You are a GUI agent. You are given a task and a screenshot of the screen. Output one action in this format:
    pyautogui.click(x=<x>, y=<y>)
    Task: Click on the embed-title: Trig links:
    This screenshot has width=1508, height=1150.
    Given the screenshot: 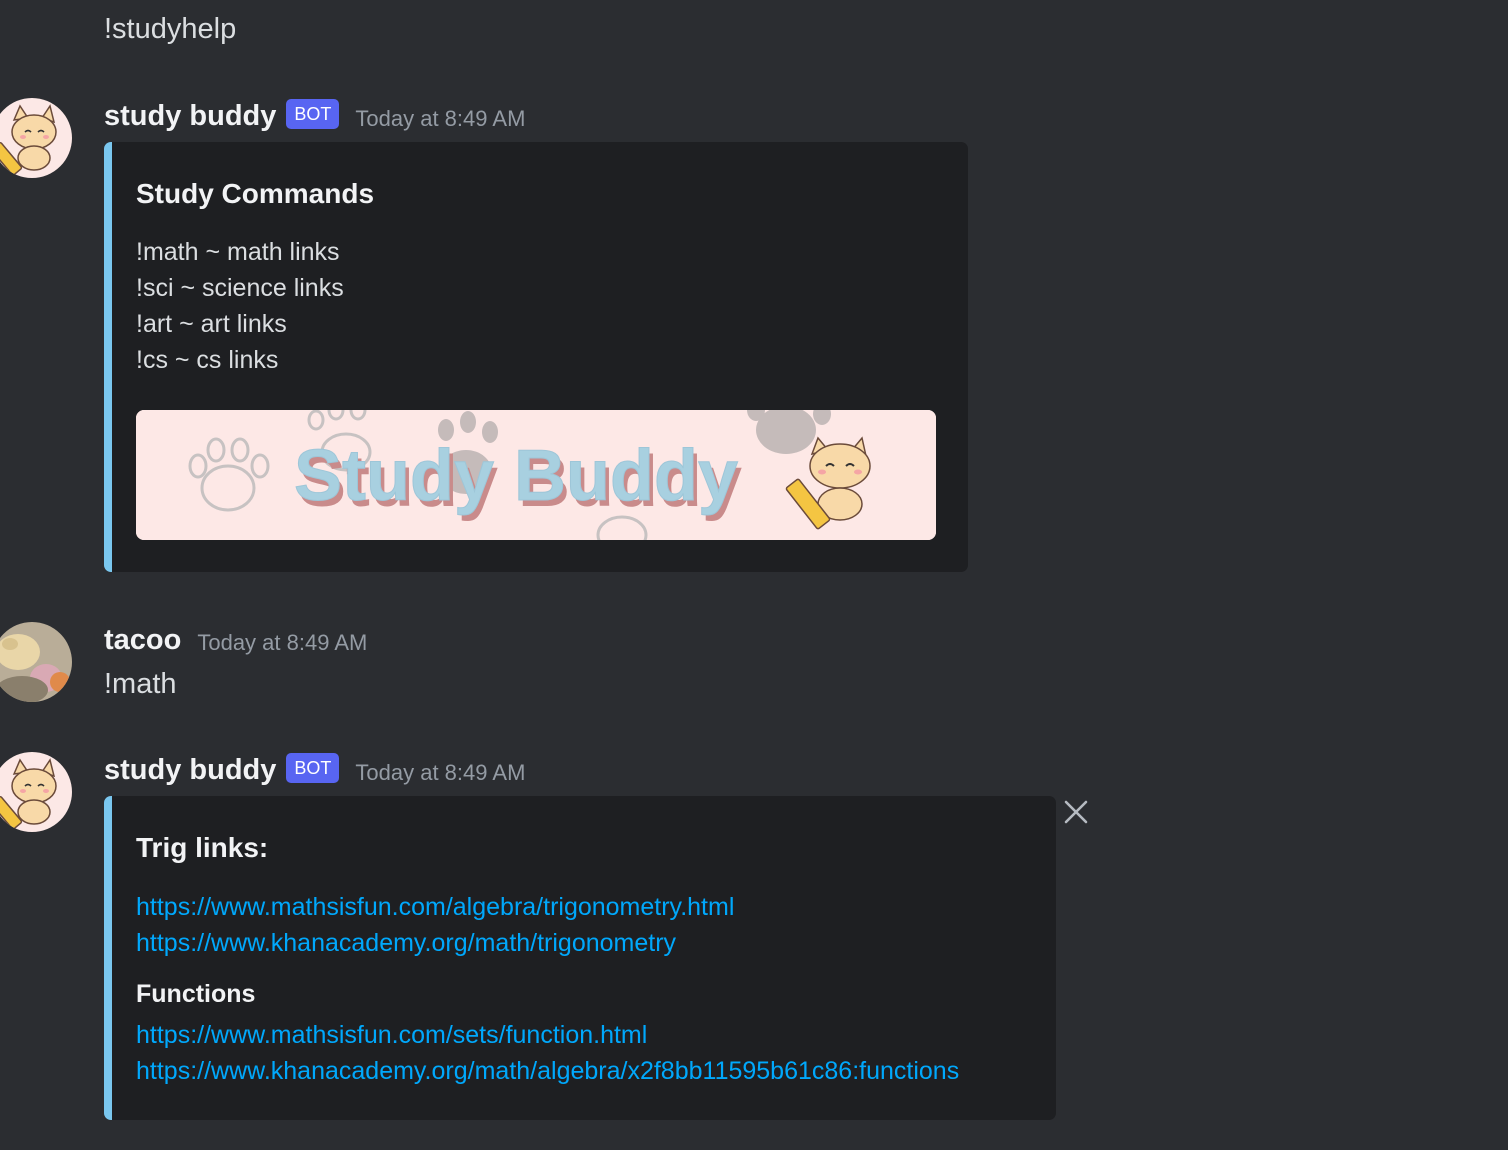 What is the action you would take?
    pyautogui.click(x=202, y=847)
    